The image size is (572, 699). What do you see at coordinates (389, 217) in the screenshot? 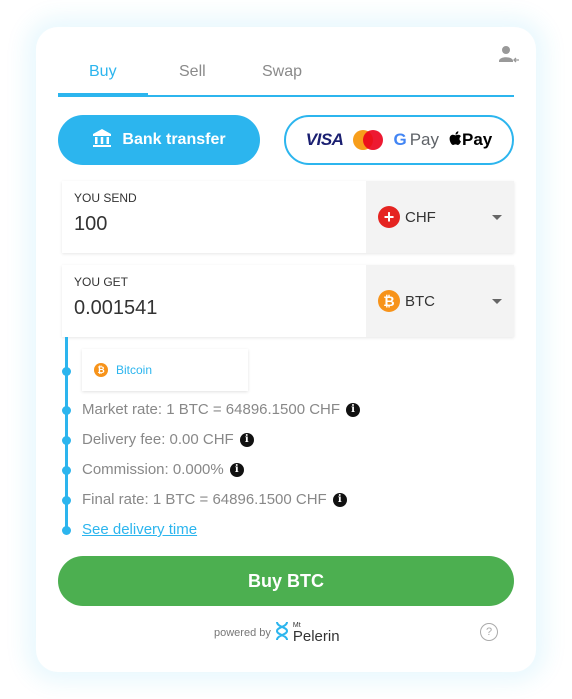
I see `swiss-flag-icon: +` at bounding box center [389, 217].